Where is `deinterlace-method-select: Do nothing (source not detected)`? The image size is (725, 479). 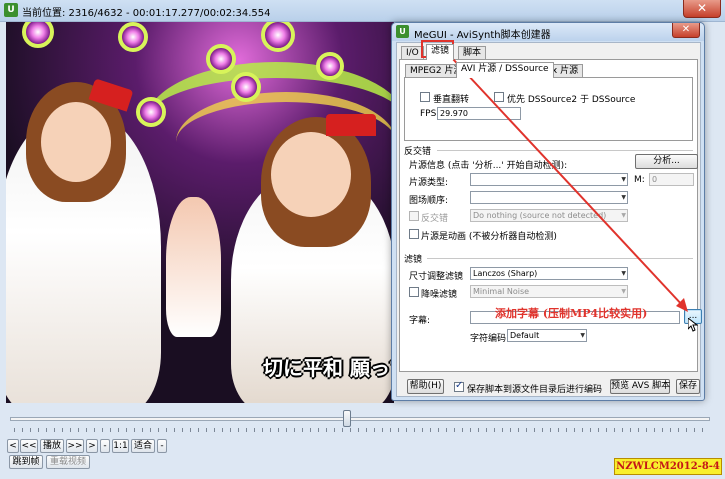 deinterlace-method-select: Do nothing (source not detected) is located at coordinates (549, 215).